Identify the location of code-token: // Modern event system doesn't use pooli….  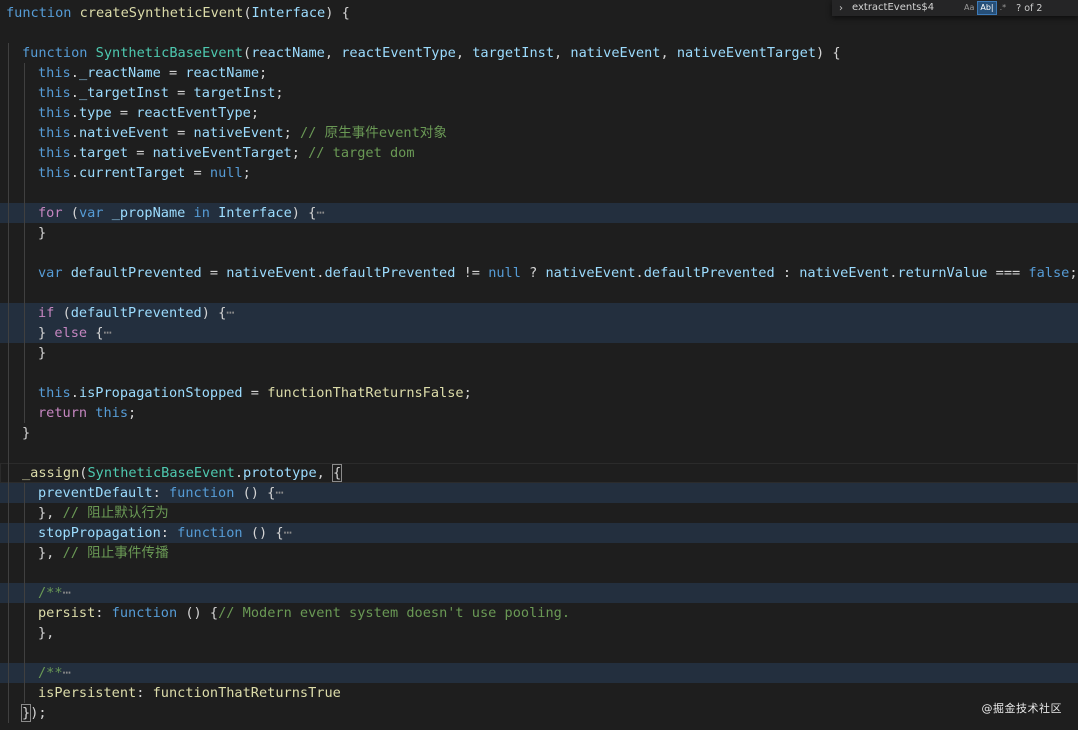
(394, 613).